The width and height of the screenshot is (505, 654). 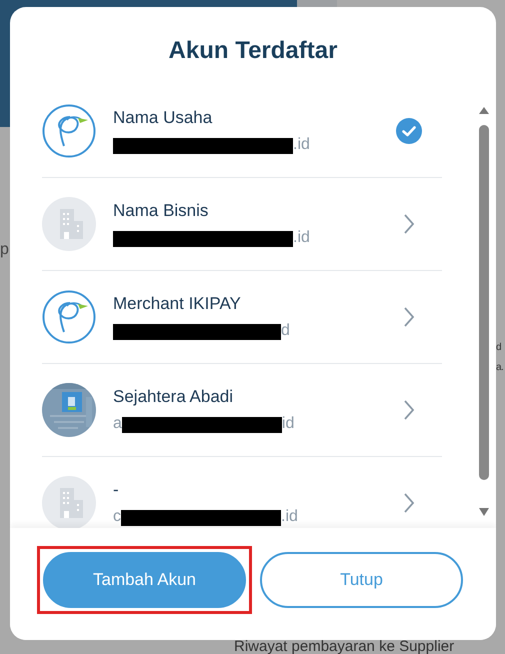 I want to click on email-text: a, so click(x=117, y=424).